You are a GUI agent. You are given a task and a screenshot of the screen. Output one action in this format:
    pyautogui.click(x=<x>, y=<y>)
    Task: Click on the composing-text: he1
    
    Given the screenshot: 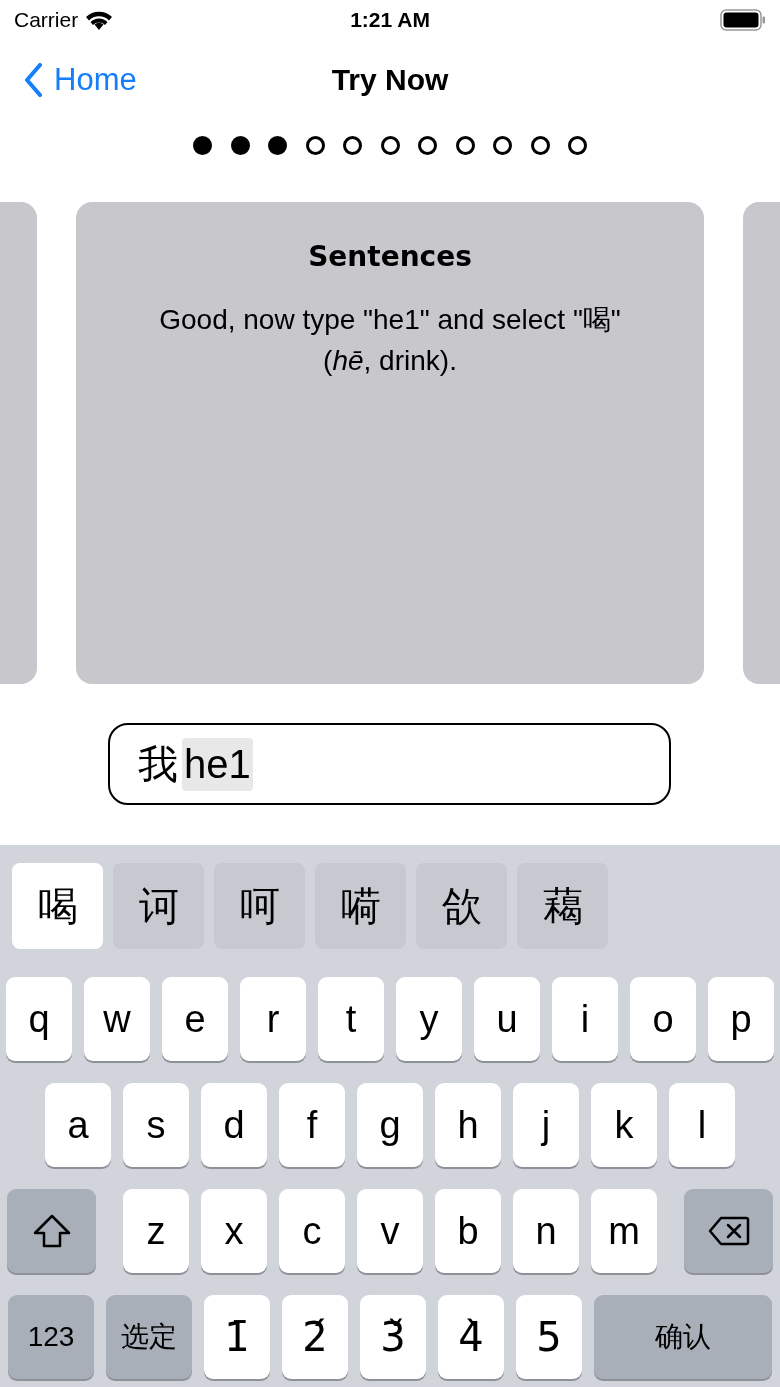 What is the action you would take?
    pyautogui.click(x=217, y=764)
    